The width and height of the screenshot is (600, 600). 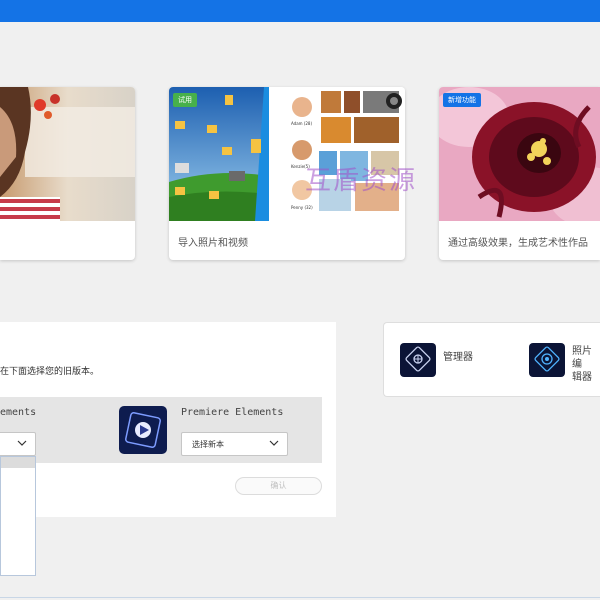 What do you see at coordinates (462, 100) in the screenshot?
I see `new-feature-badge: 新增功能` at bounding box center [462, 100].